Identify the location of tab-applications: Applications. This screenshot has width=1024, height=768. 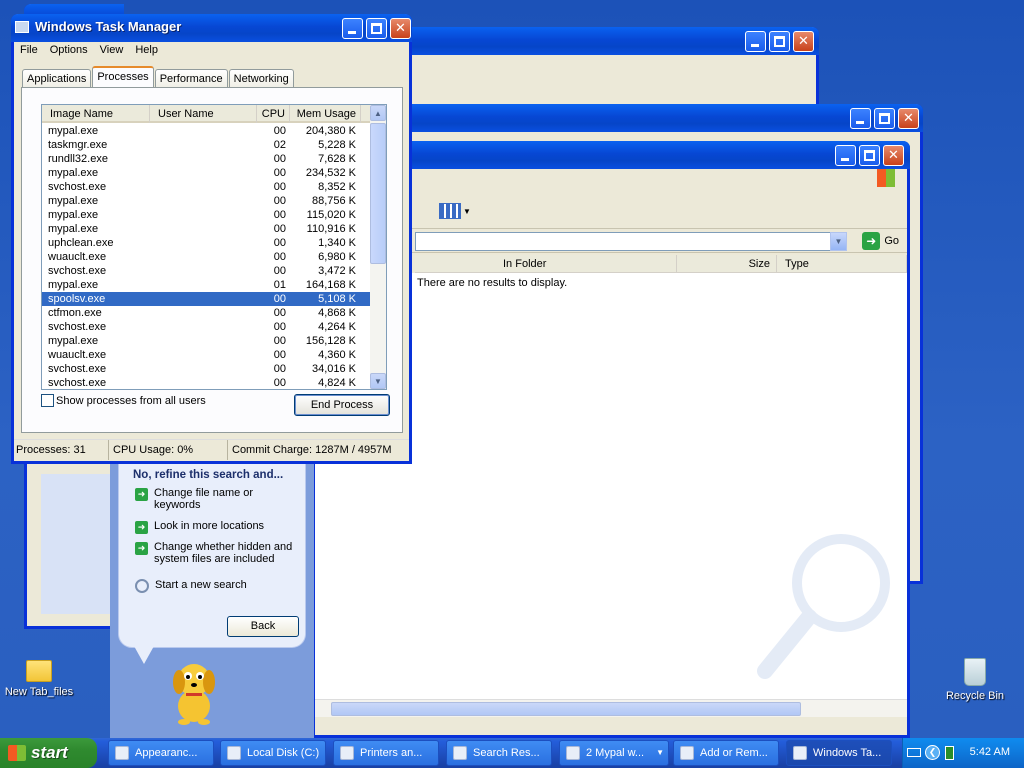
(57, 78).